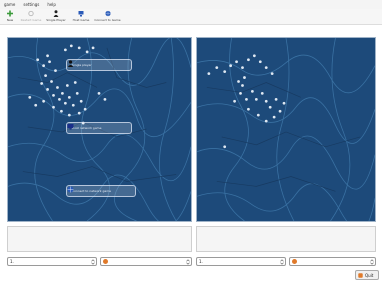 The width and height of the screenshot is (382, 286). What do you see at coordinates (360, 275) in the screenshot?
I see `quit-icon` at bounding box center [360, 275].